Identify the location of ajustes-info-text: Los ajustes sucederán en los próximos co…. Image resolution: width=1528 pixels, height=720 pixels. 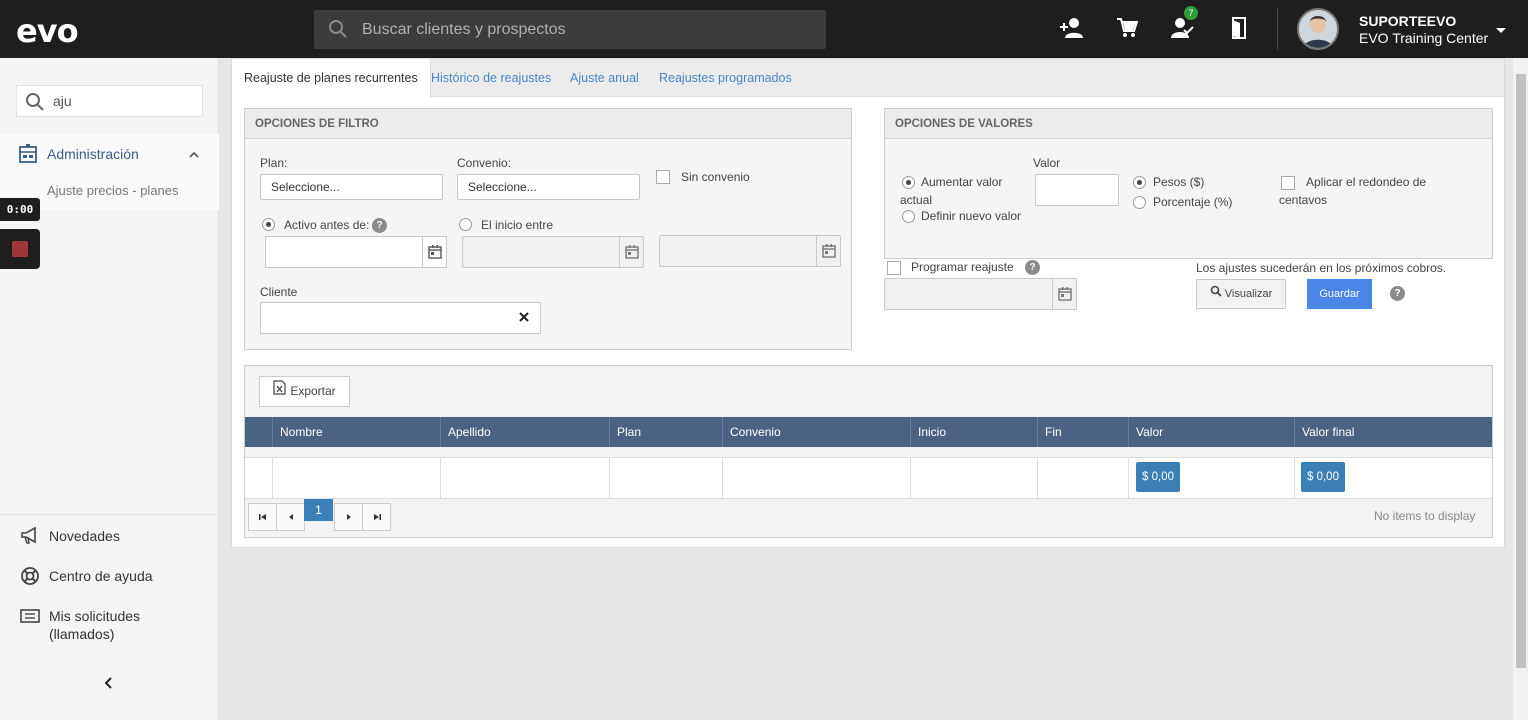
(1321, 268).